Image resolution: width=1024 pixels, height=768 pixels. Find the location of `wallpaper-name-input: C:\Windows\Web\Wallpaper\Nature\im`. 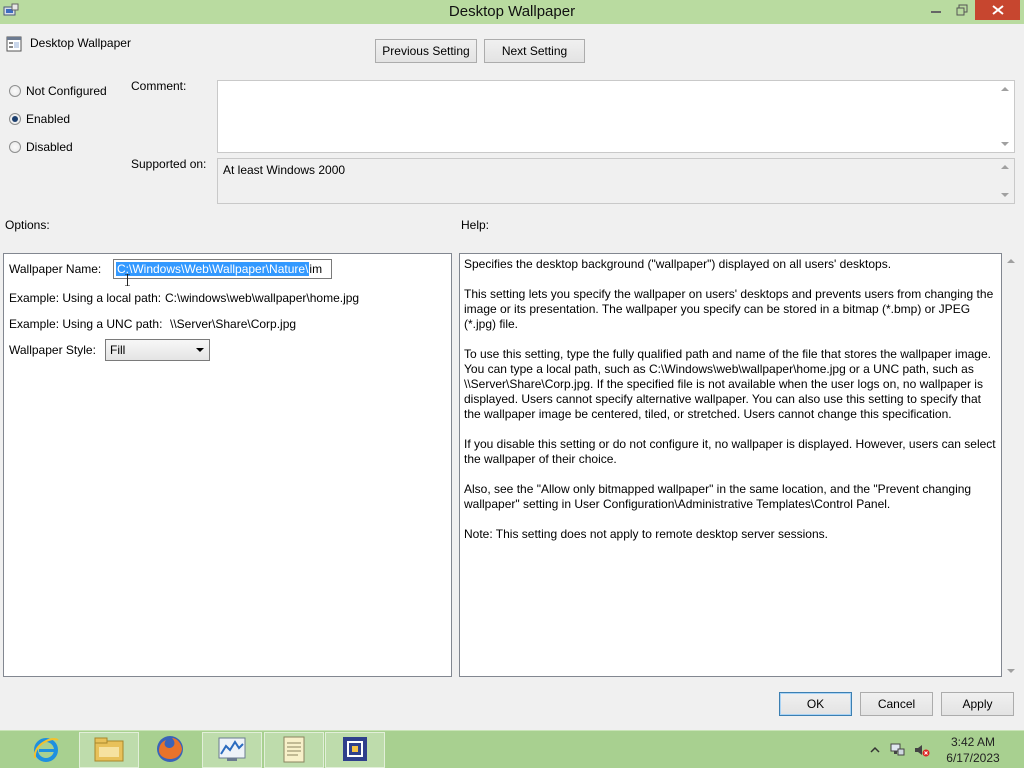

wallpaper-name-input: C:\Windows\Web\Wallpaper\Nature\im is located at coordinates (222, 269).